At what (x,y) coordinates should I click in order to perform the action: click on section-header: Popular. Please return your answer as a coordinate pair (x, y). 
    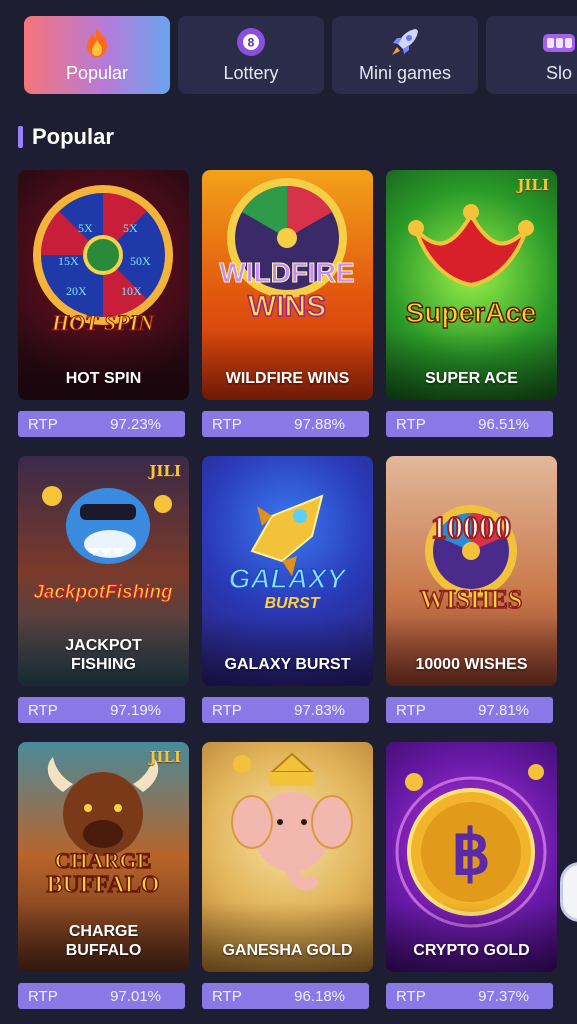
    Looking at the image, I should click on (66, 137).